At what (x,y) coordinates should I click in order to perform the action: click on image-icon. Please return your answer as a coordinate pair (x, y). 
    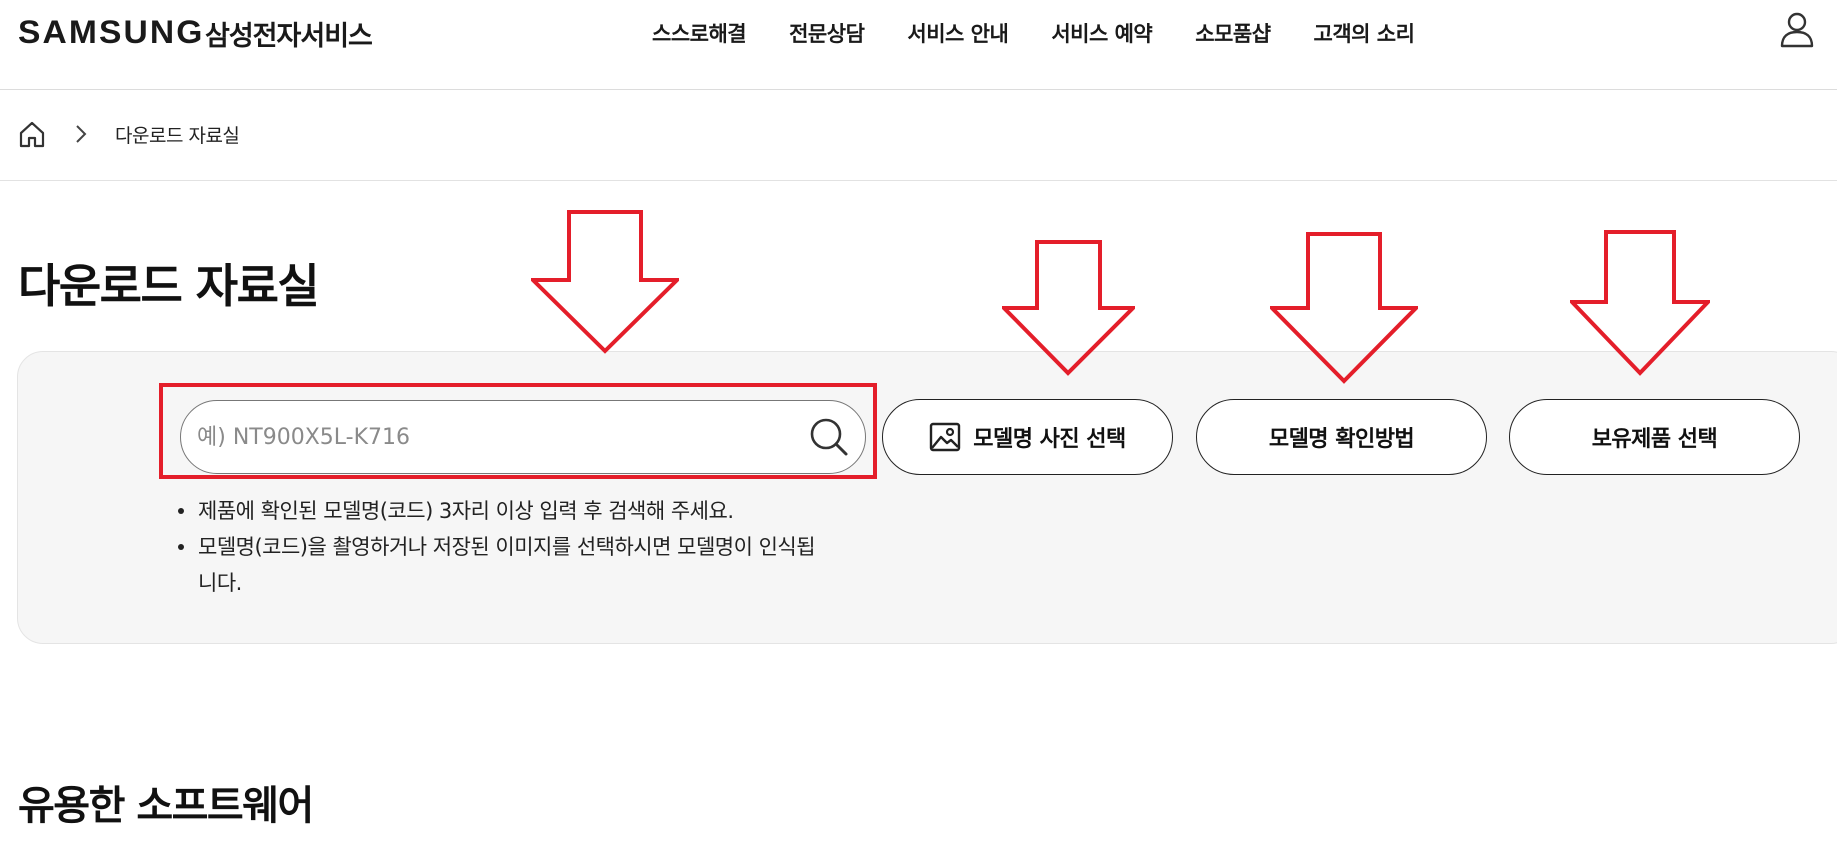
    Looking at the image, I should click on (945, 437).